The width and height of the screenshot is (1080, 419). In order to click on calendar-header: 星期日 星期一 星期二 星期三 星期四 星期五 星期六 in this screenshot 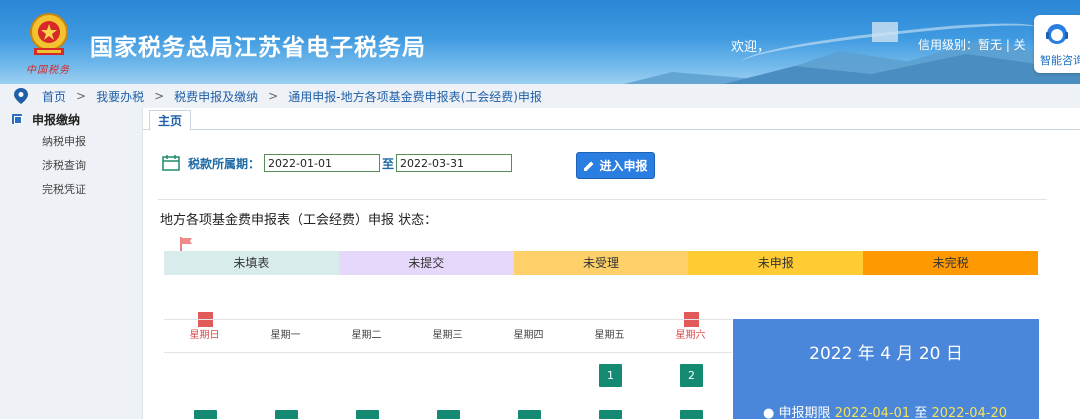, I will do `click(448, 336)`.